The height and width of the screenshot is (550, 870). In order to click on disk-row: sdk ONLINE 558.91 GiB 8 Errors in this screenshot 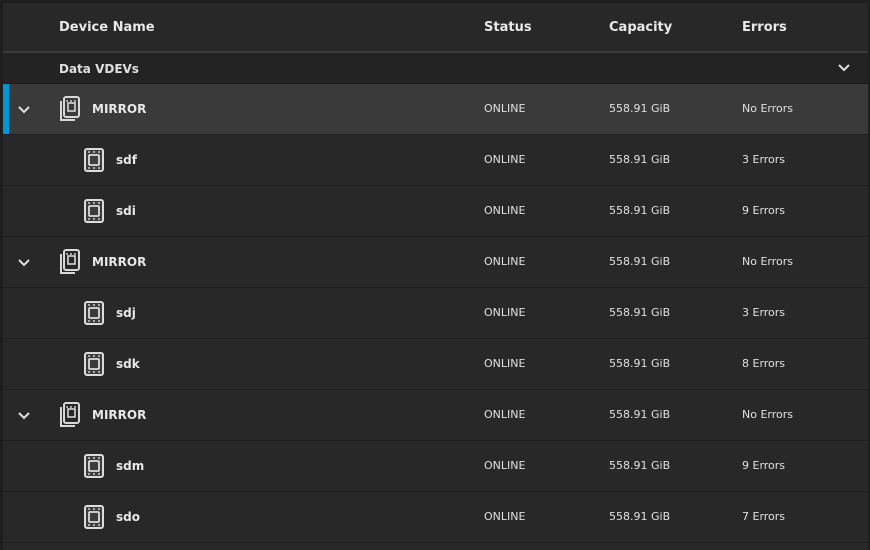, I will do `click(435, 364)`.